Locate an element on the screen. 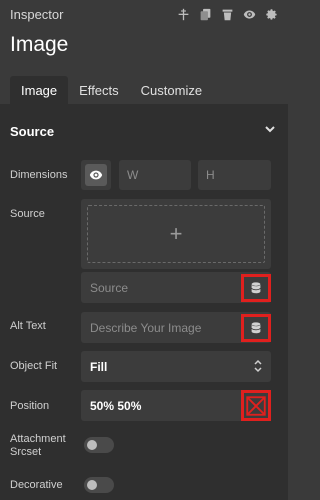  trash-icon is located at coordinates (227, 14).